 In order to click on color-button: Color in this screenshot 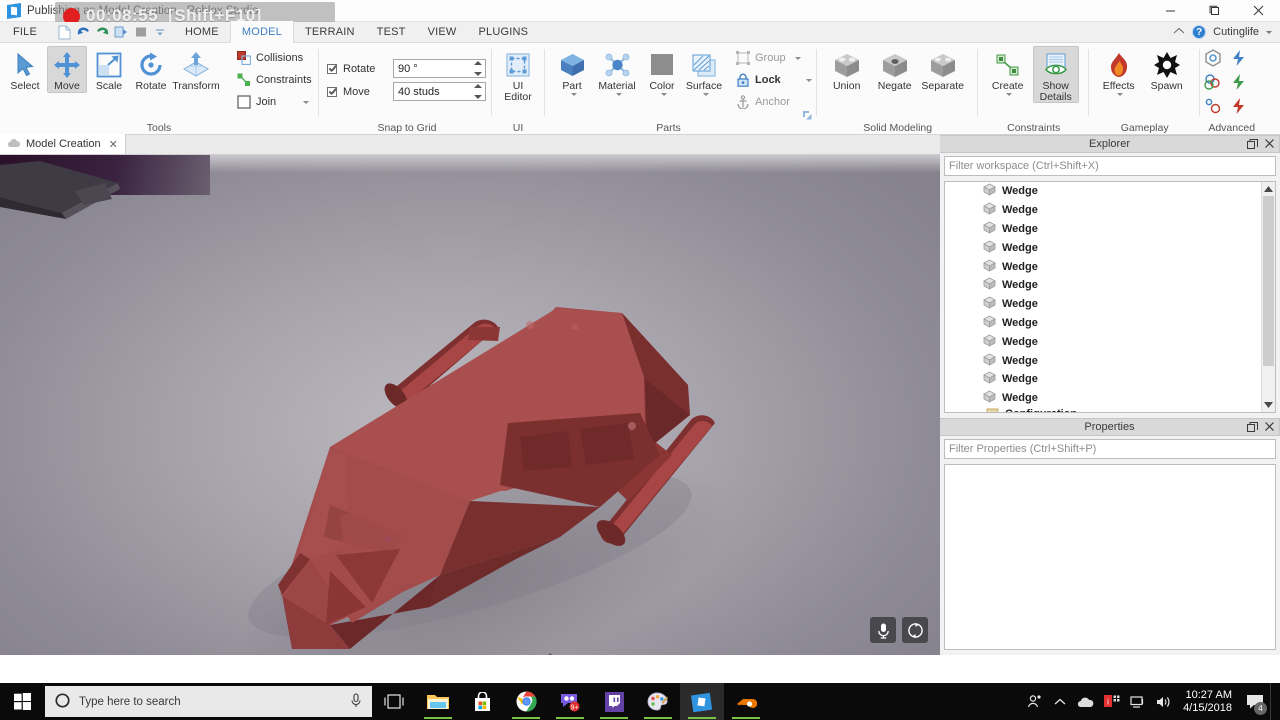, I will do `click(662, 71)`.